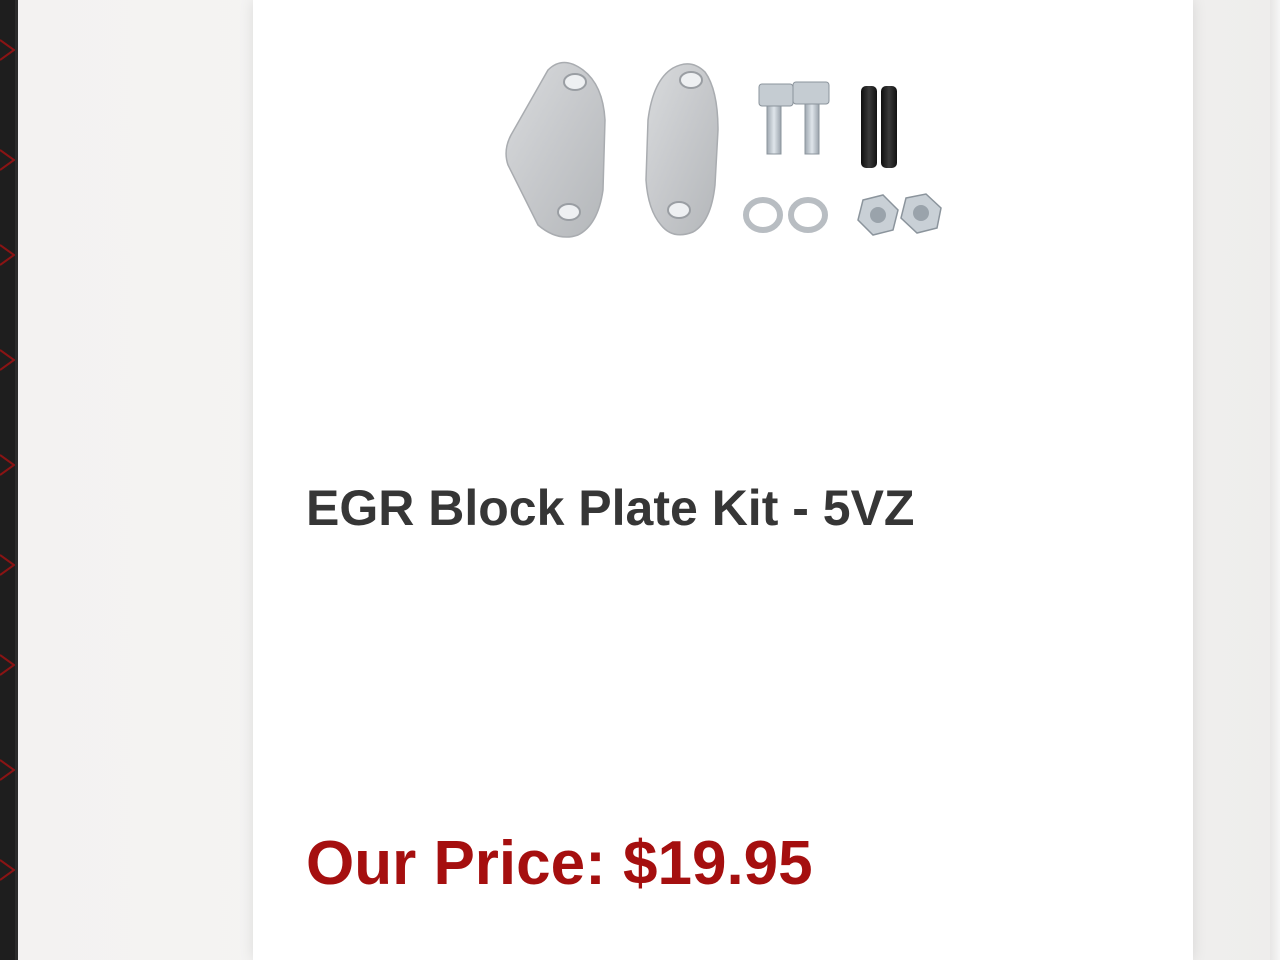 The image size is (1280, 960). What do you see at coordinates (718, 863) in the screenshot?
I see `price-value: $19.95` at bounding box center [718, 863].